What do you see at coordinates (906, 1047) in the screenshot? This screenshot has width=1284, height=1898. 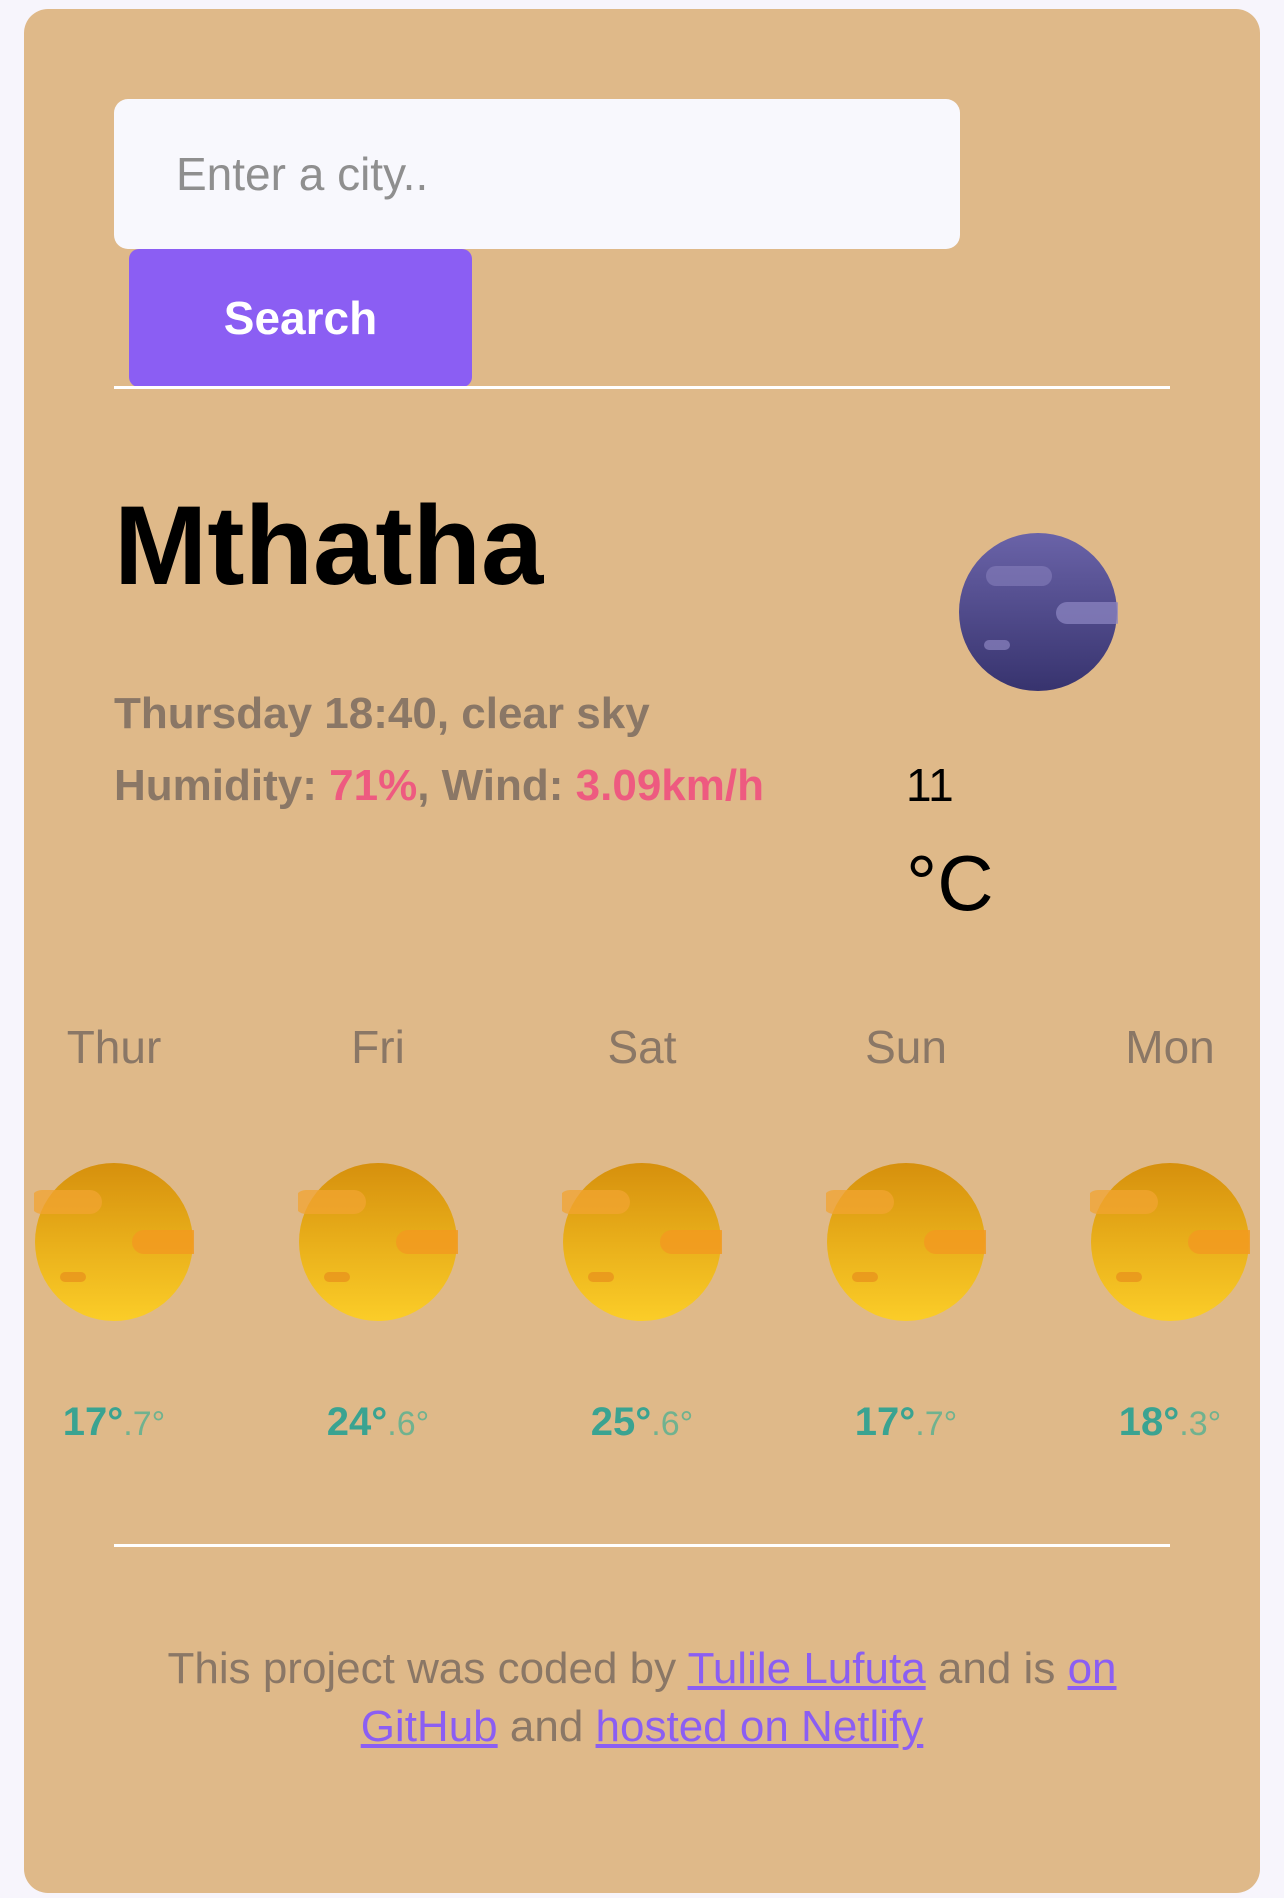 I see `forecast-day-name: Sun` at bounding box center [906, 1047].